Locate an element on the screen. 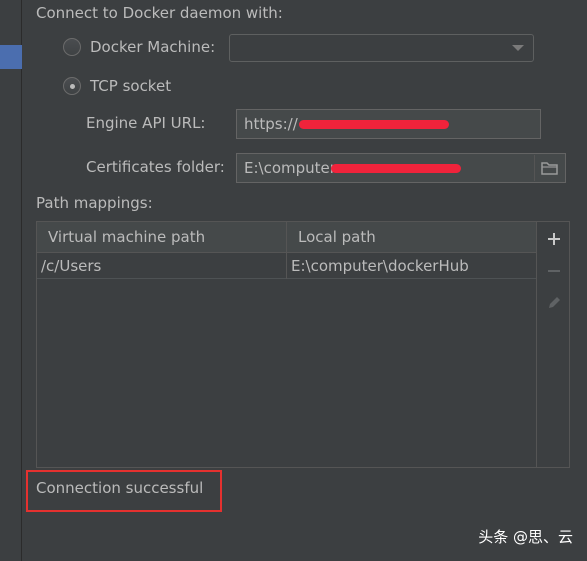  minus-icon is located at coordinates (553, 271).